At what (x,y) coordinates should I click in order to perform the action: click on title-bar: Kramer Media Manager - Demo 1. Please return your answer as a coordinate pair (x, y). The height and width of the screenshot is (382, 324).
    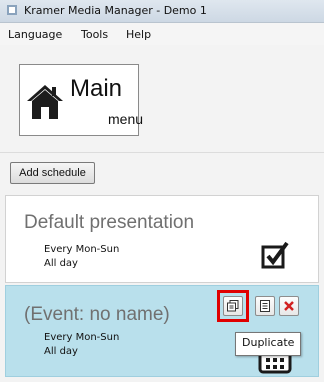
    Looking at the image, I should click on (162, 11).